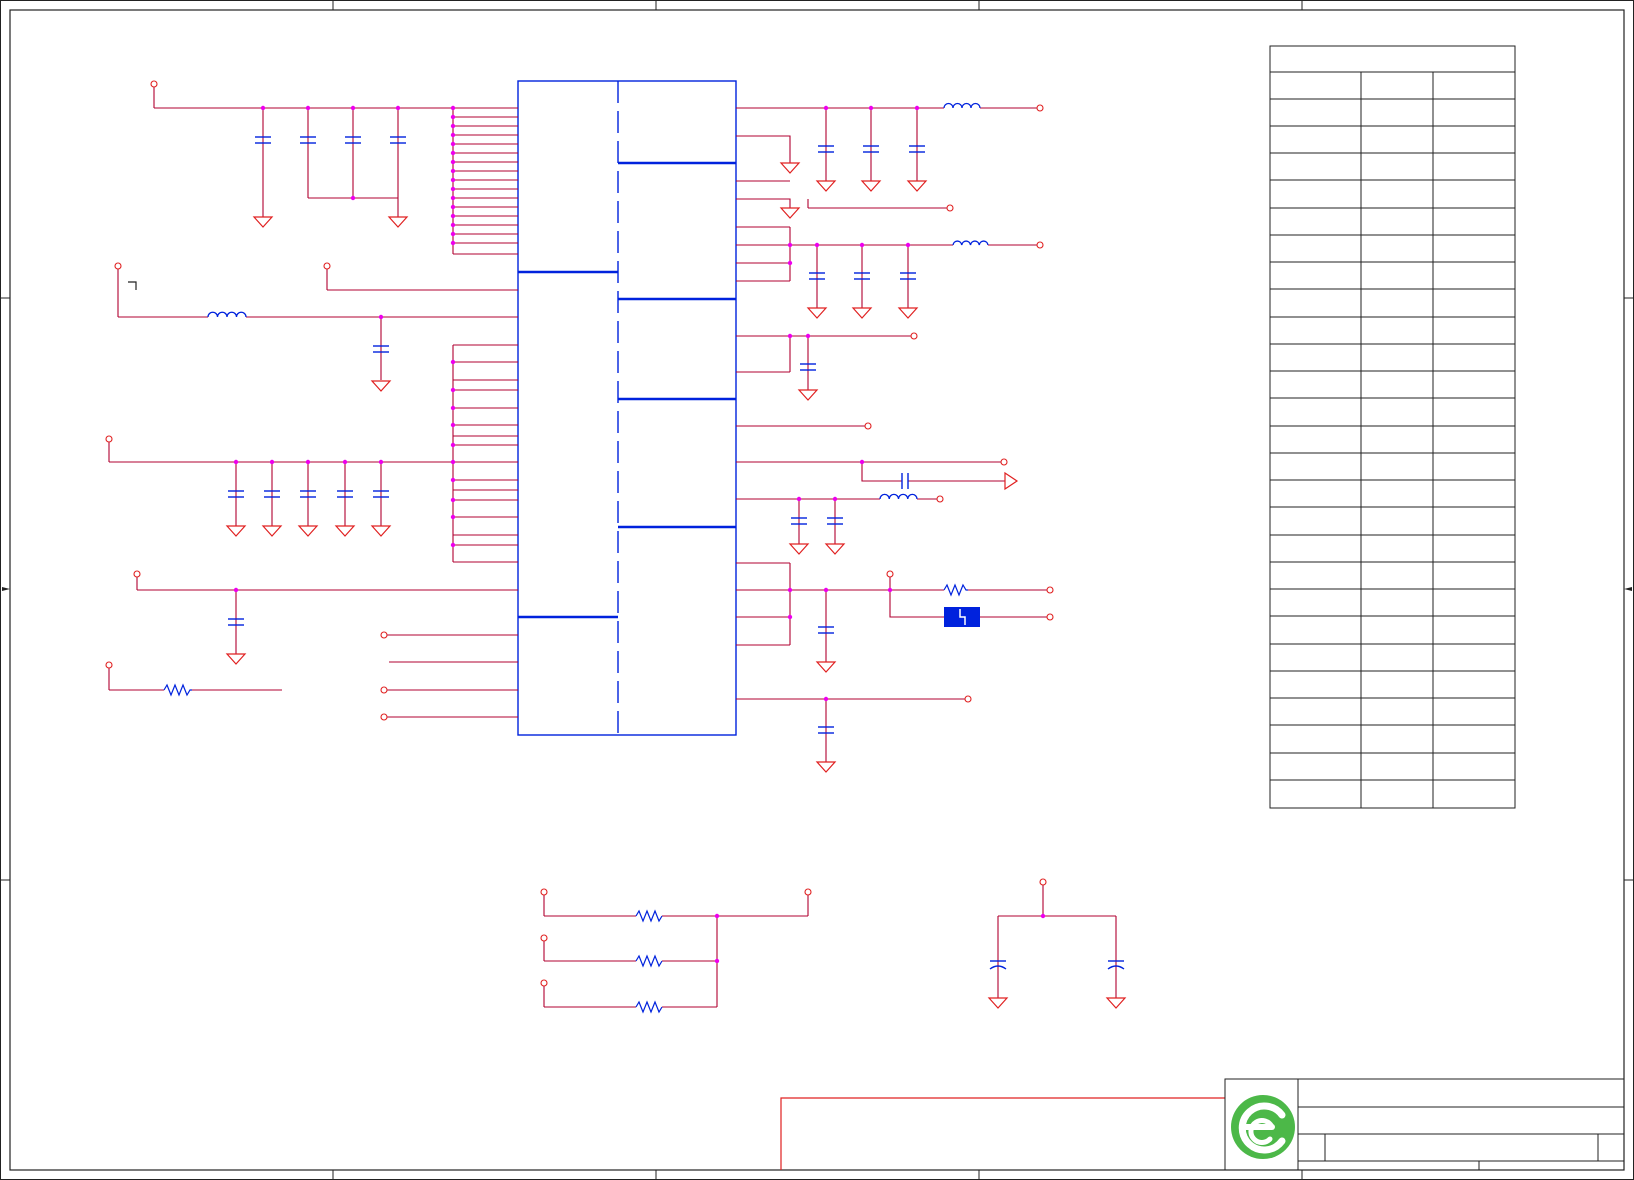  I want to click on left-inductor, so click(252, 327).